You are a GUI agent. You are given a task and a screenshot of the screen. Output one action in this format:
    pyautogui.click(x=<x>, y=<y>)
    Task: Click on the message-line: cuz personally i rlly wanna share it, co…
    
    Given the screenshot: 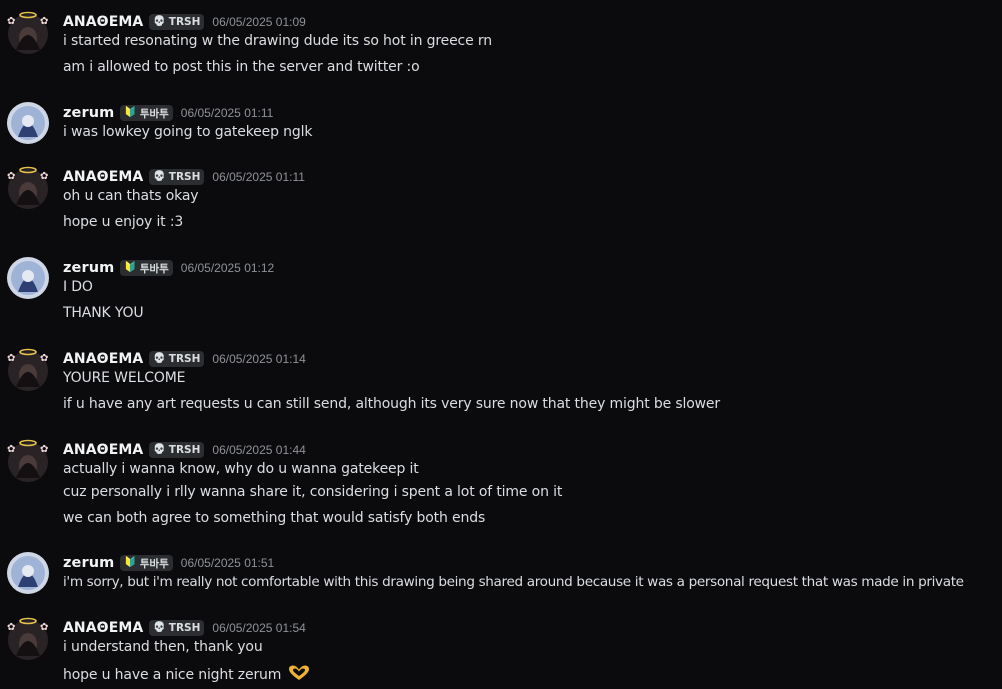 What is the action you would take?
    pyautogui.click(x=313, y=492)
    